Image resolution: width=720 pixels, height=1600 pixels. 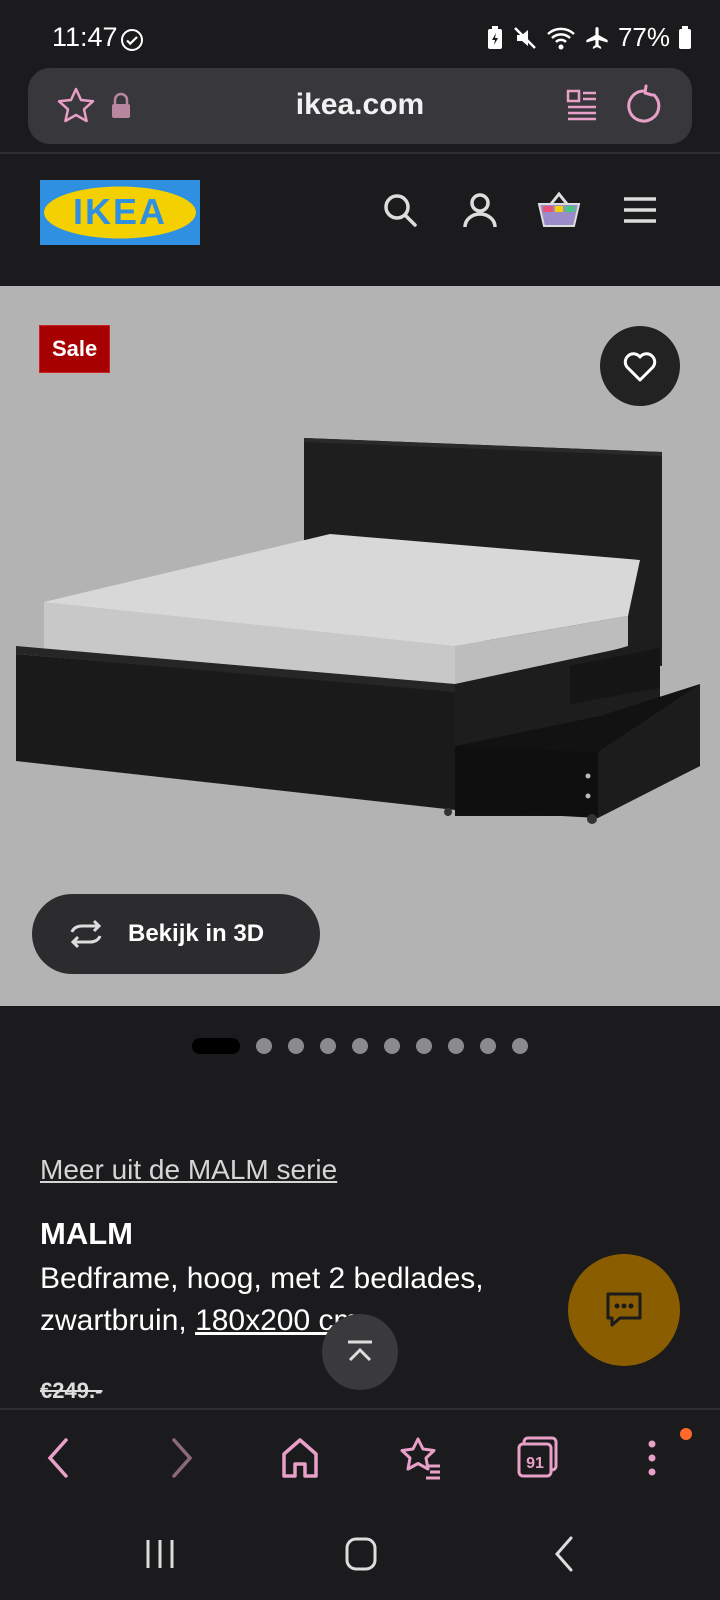 I want to click on home-button-icon, so click(x=361, y=1554).